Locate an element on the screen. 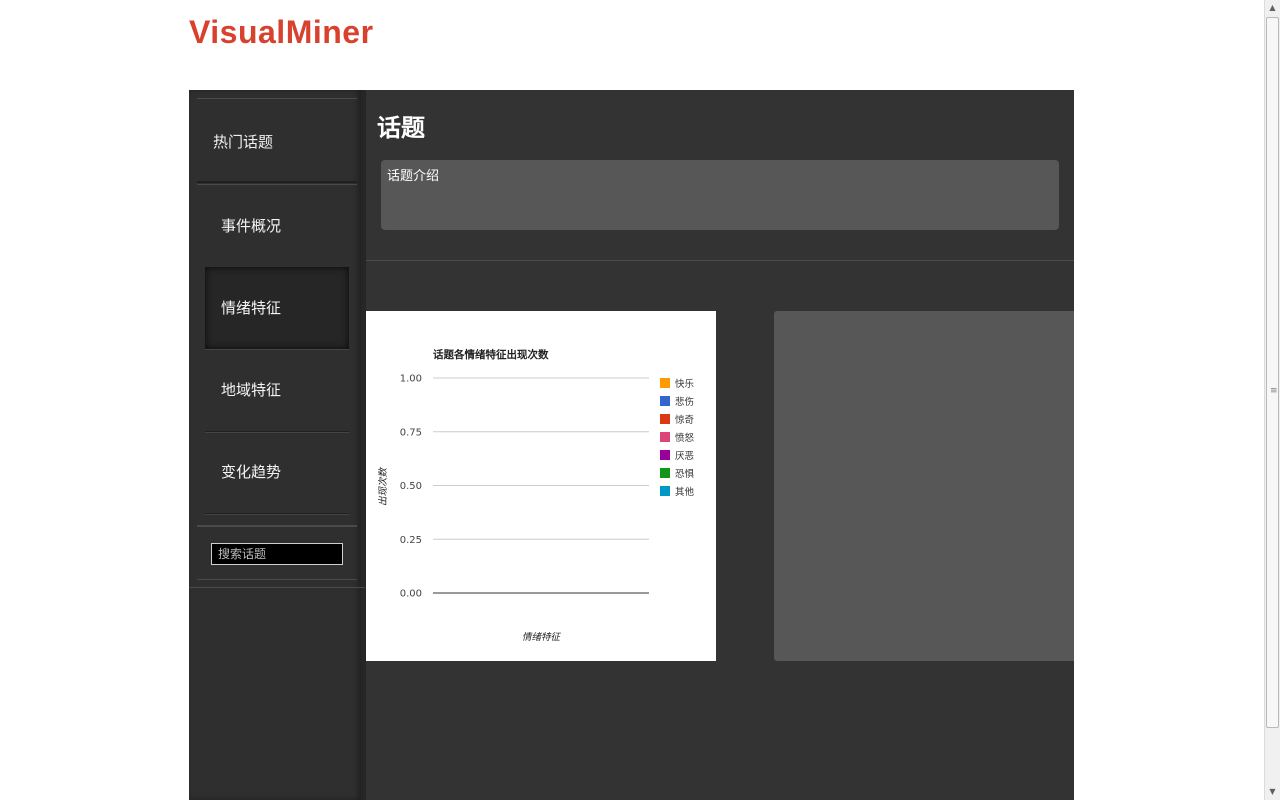 Image resolution: width=1280 pixels, height=800 pixels. chart-legend-item: 愤怒 is located at coordinates (677, 438).